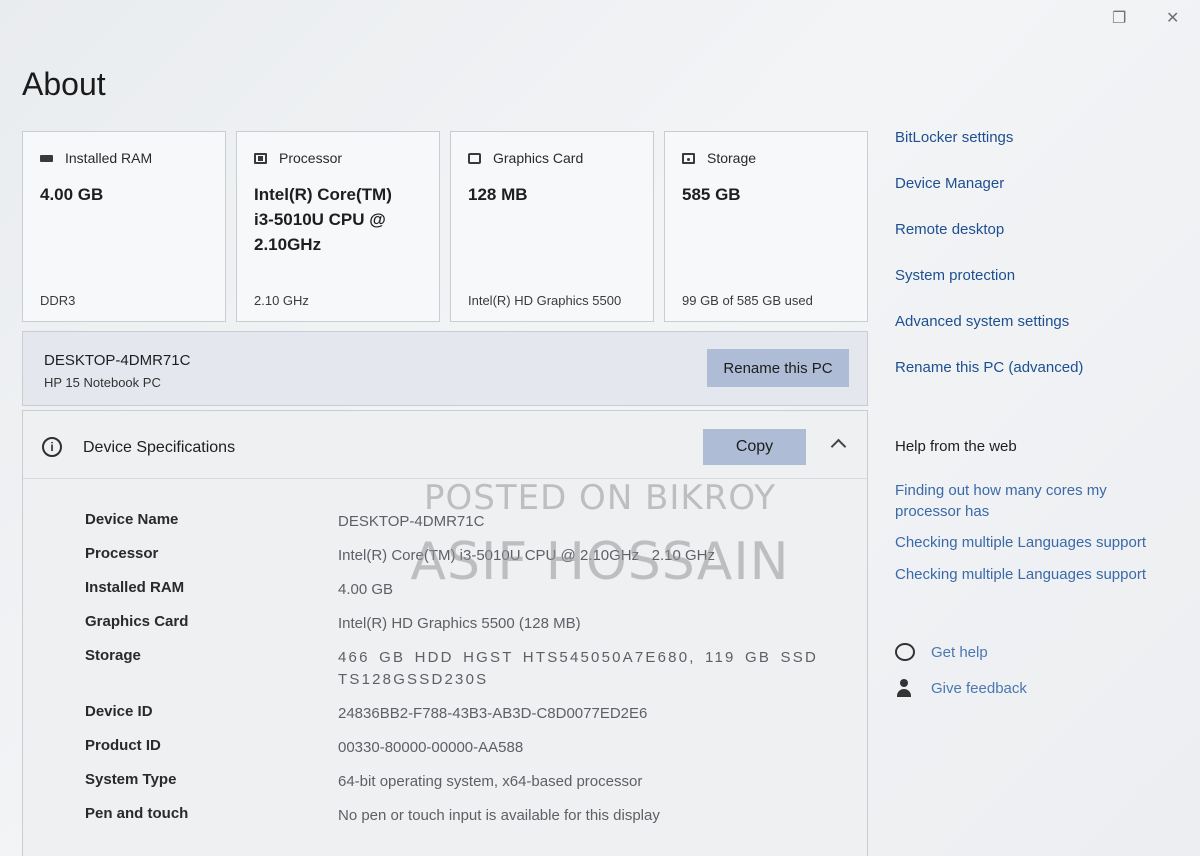 This screenshot has height=856, width=1200. Describe the element at coordinates (131, 779) in the screenshot. I see `spec-label: System Type` at that location.